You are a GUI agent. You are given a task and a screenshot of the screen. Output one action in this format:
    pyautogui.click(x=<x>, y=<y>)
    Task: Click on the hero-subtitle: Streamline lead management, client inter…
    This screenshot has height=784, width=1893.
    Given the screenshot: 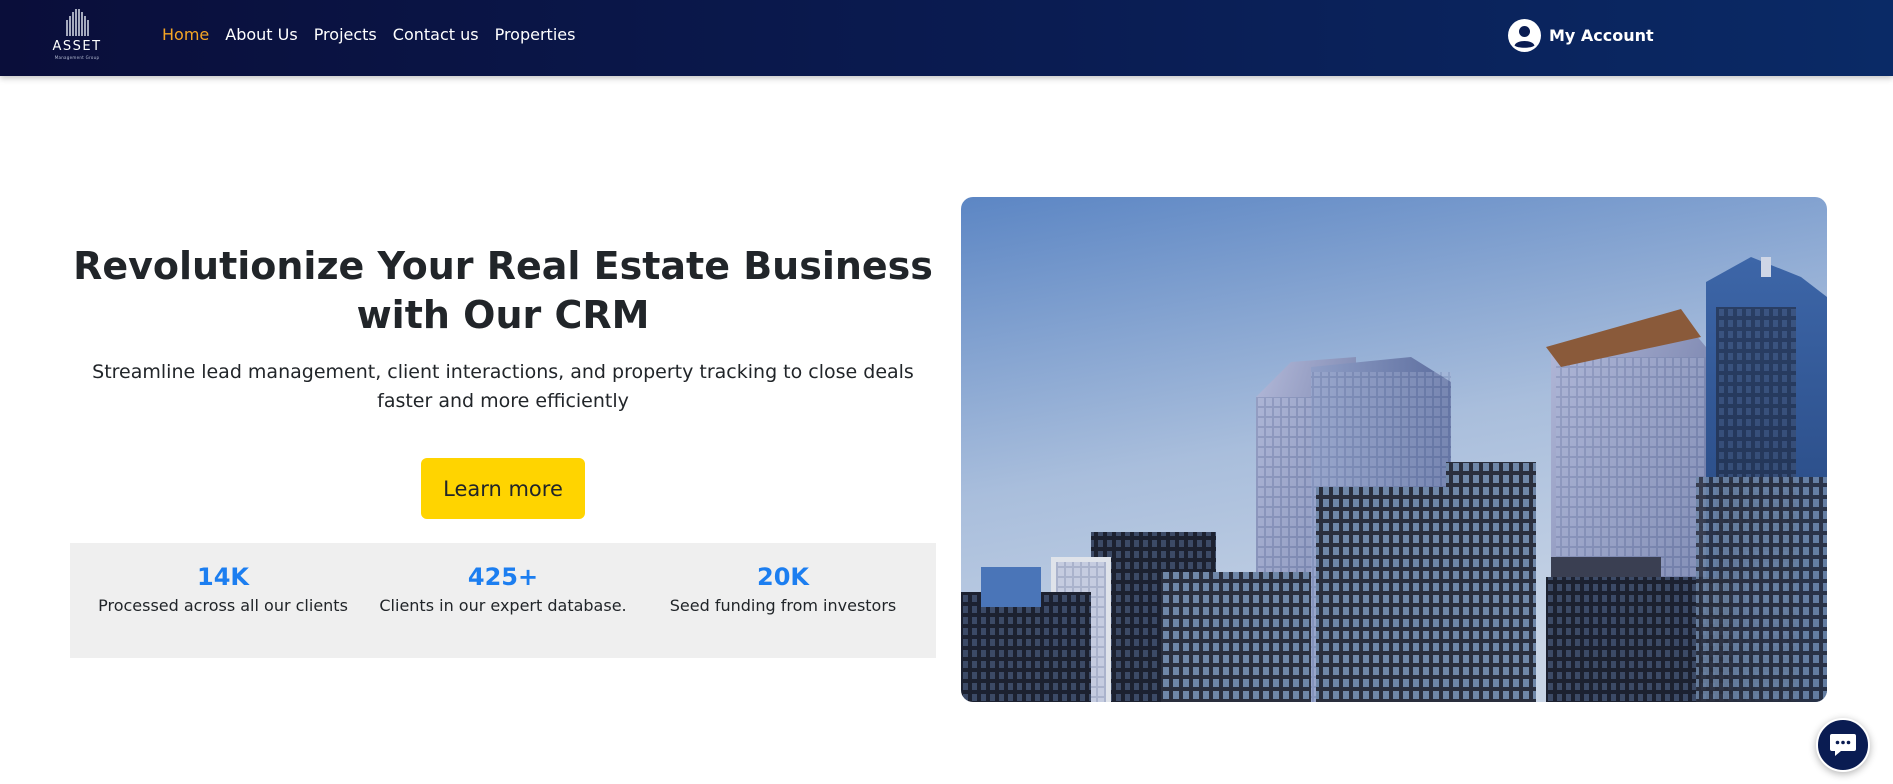 What is the action you would take?
    pyautogui.click(x=503, y=386)
    